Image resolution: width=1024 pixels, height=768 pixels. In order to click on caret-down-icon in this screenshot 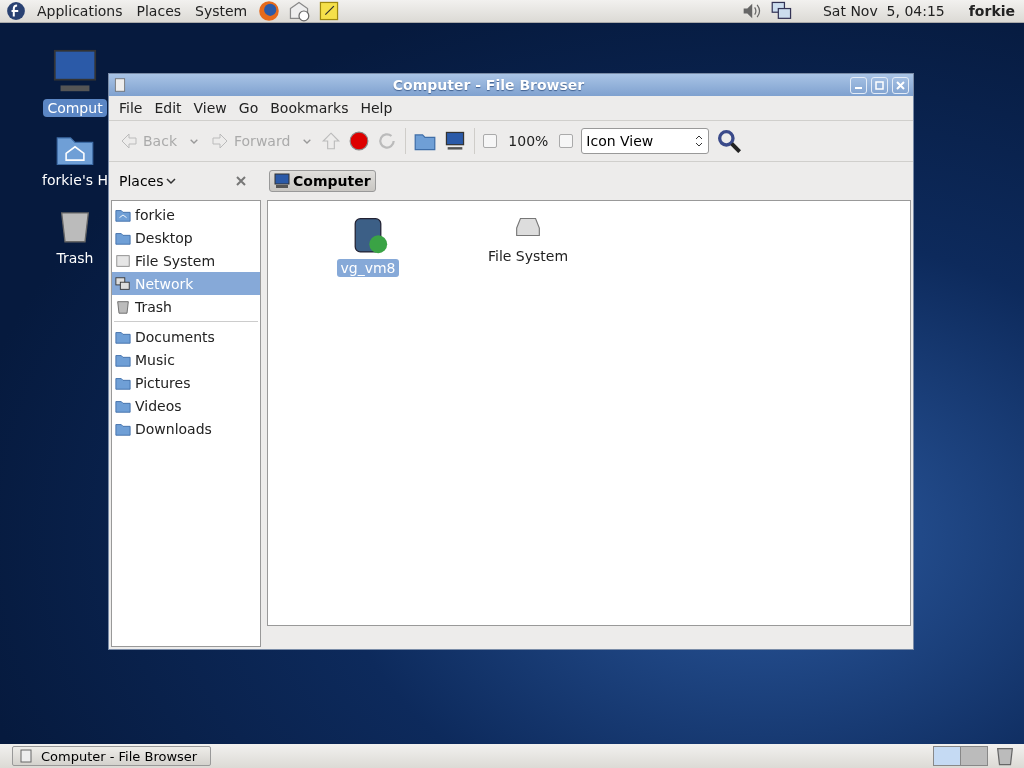, I will do `click(170, 181)`.